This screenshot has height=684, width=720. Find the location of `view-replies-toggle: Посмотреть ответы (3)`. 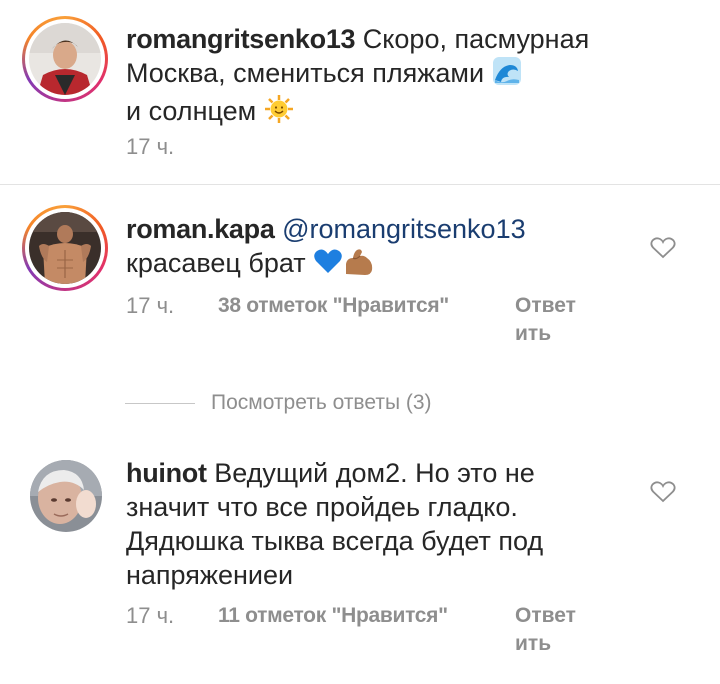

view-replies-toggle: Посмотреть ответы (3) is located at coordinates (278, 403).